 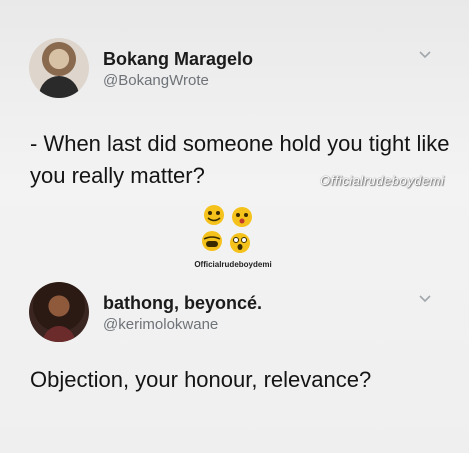 What do you see at coordinates (160, 324) in the screenshot?
I see `author-handle: @kerimolokwane` at bounding box center [160, 324].